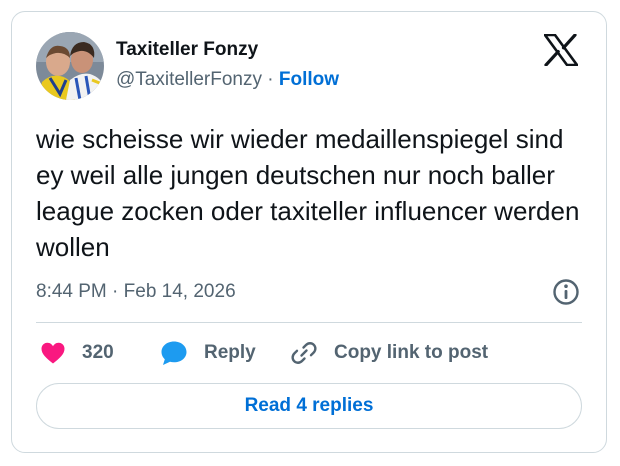 The image size is (620, 466). What do you see at coordinates (411, 352) in the screenshot?
I see `copy-link-label: Copy link to post` at bounding box center [411, 352].